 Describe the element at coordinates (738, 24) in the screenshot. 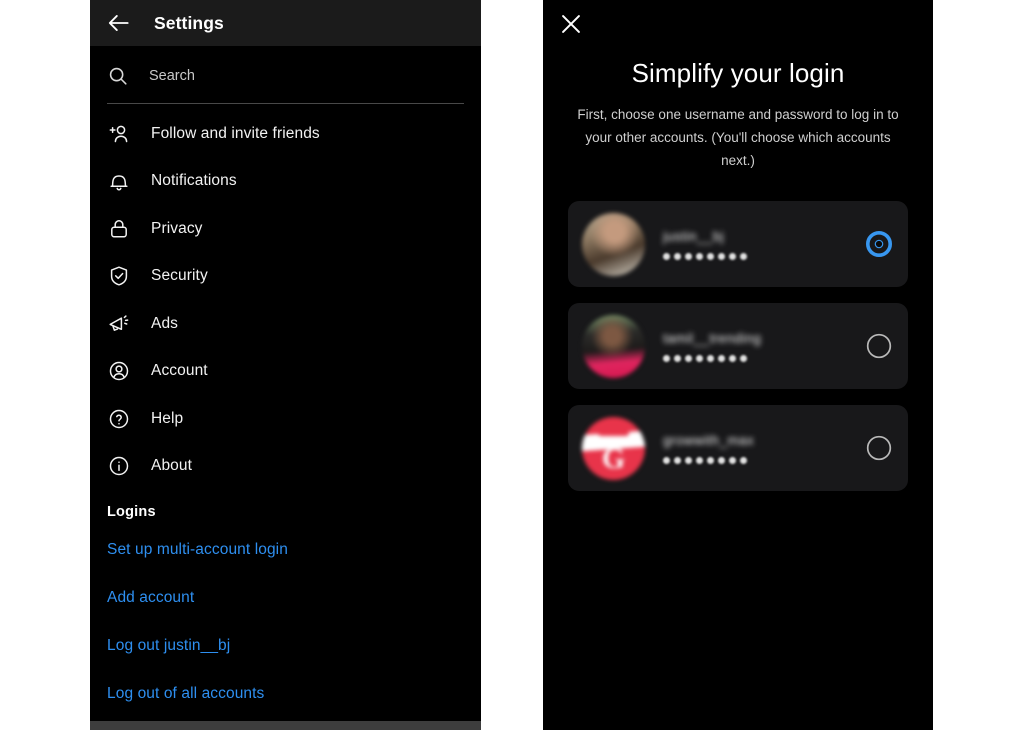

I see `simplify-appbar` at that location.